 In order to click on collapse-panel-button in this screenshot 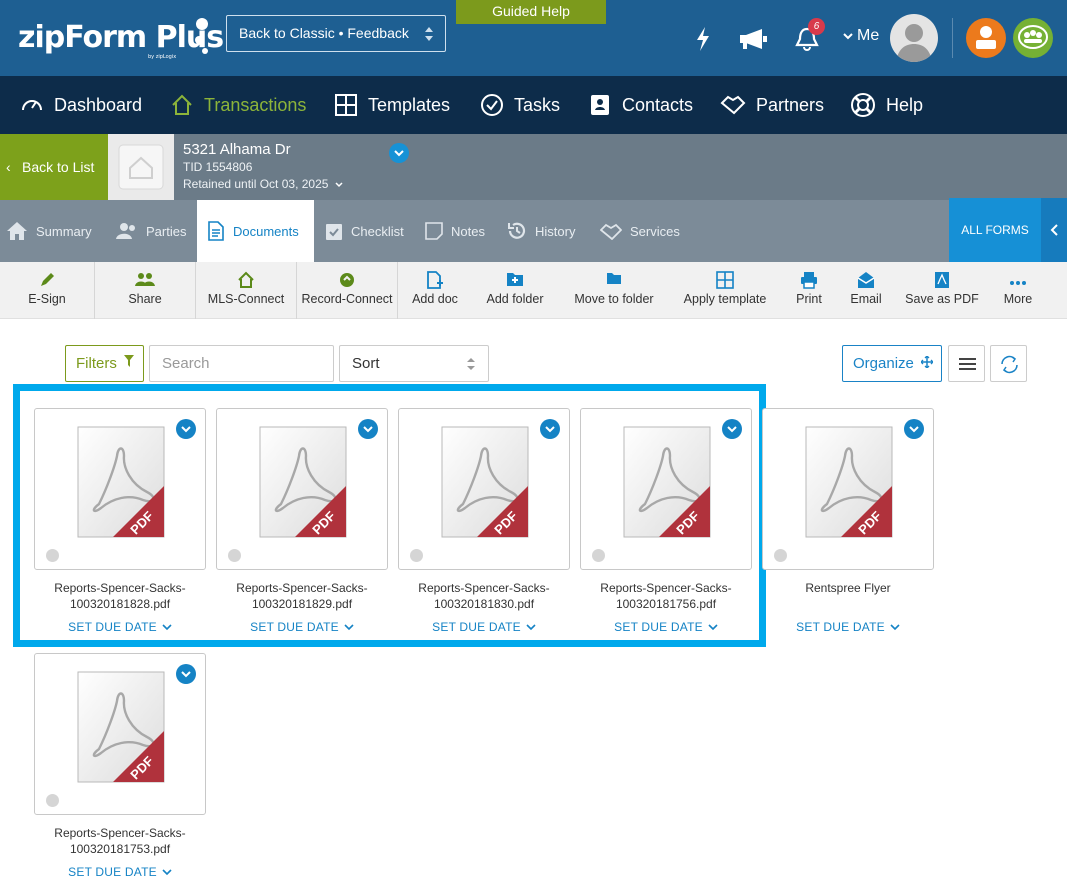, I will do `click(1054, 230)`.